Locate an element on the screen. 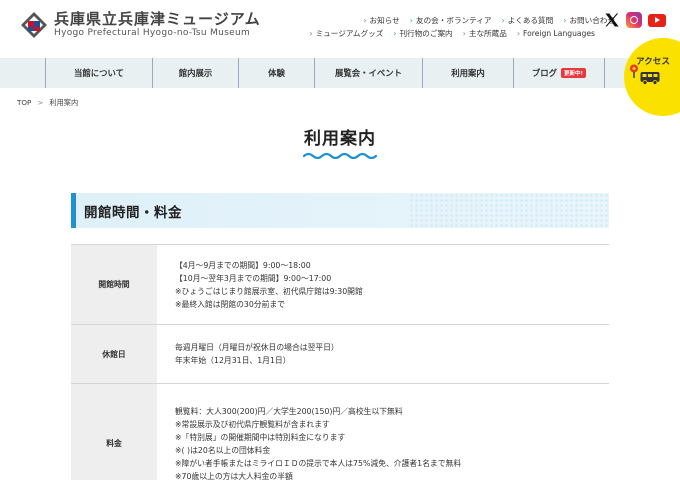 The width and height of the screenshot is (680, 480). util-link-publications: › 刊行物のご案内 is located at coordinates (422, 33).